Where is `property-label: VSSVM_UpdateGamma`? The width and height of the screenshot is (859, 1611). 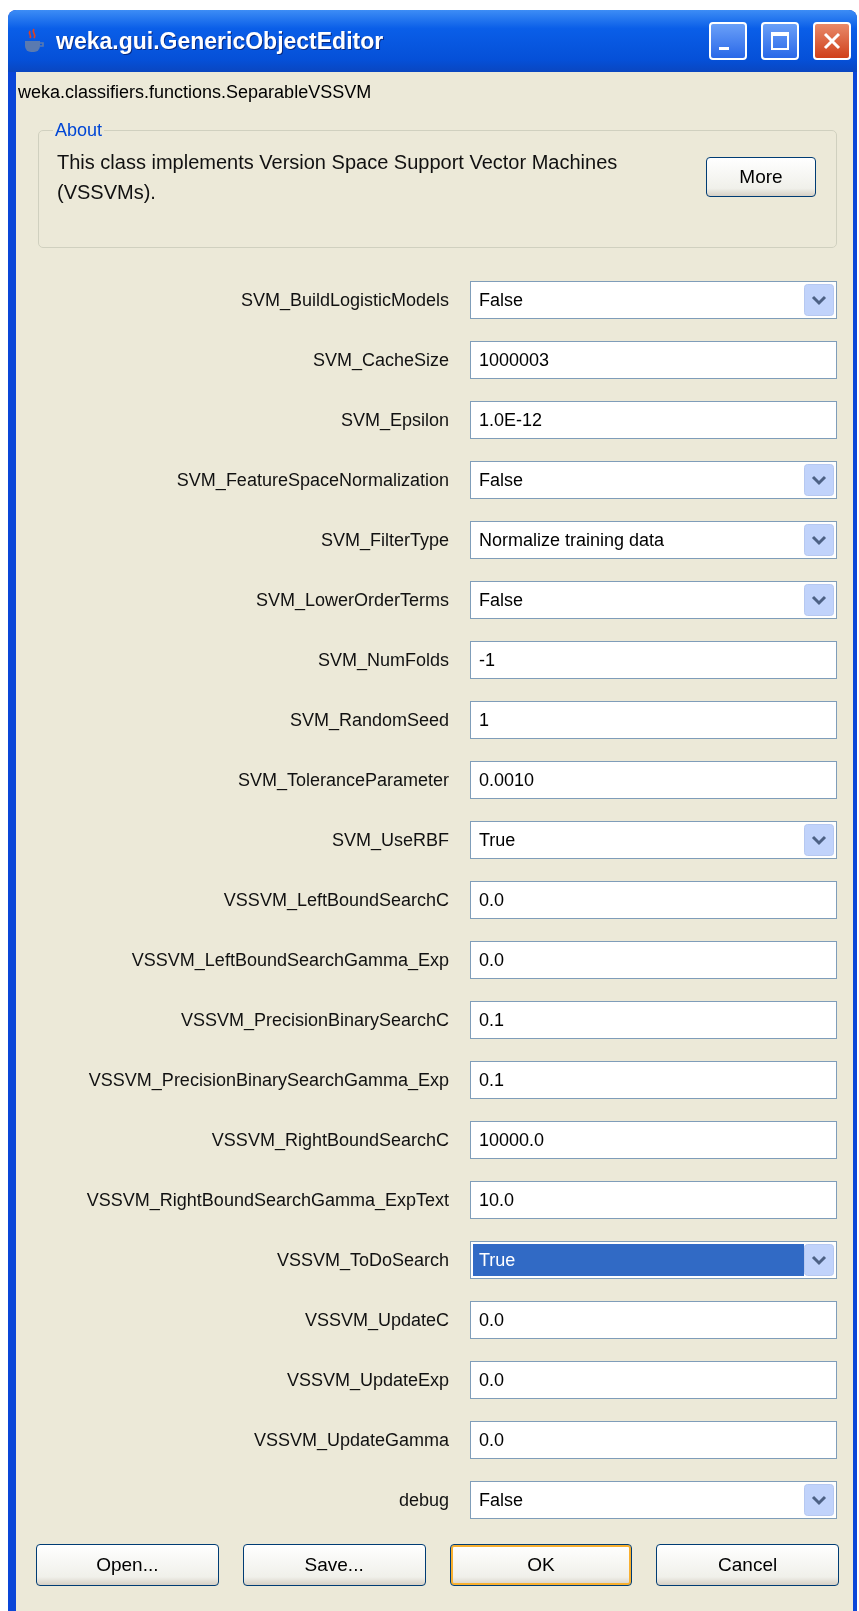
property-label: VSSVM_UpdateGamma is located at coordinates (350, 1440).